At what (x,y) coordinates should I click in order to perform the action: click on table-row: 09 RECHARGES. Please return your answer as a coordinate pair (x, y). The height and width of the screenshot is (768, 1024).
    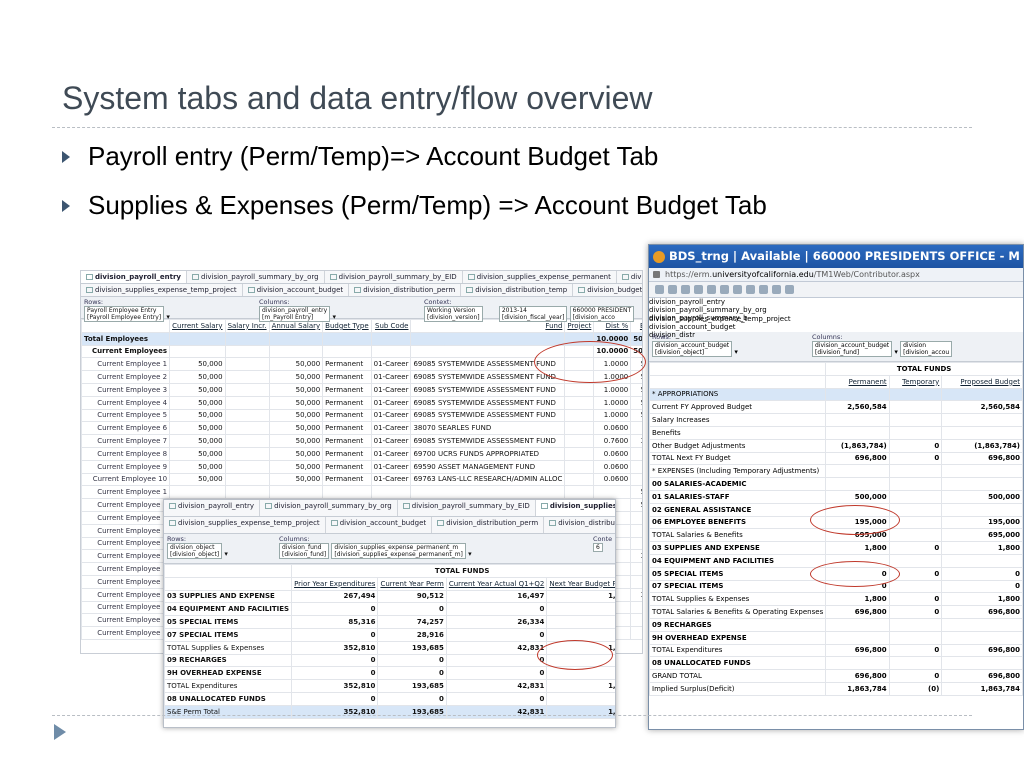
    Looking at the image, I should click on (836, 624).